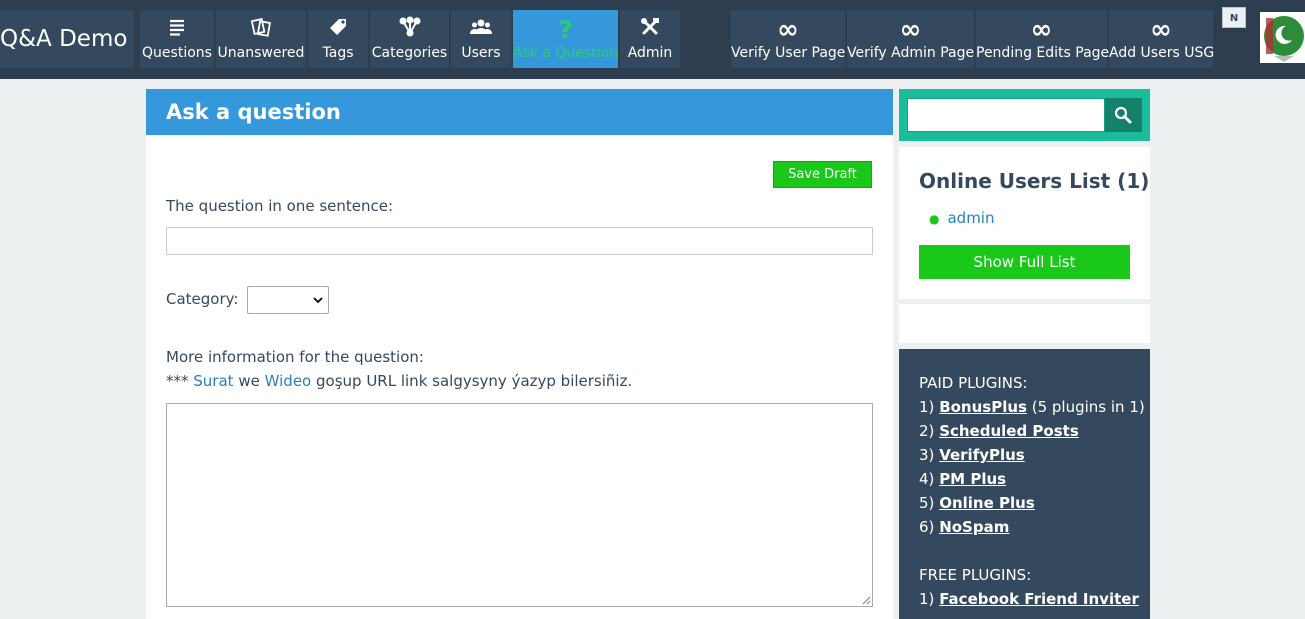 The image size is (1305, 619). I want to click on nav-verify-user-page: ∞ Verify User Page, so click(788, 39).